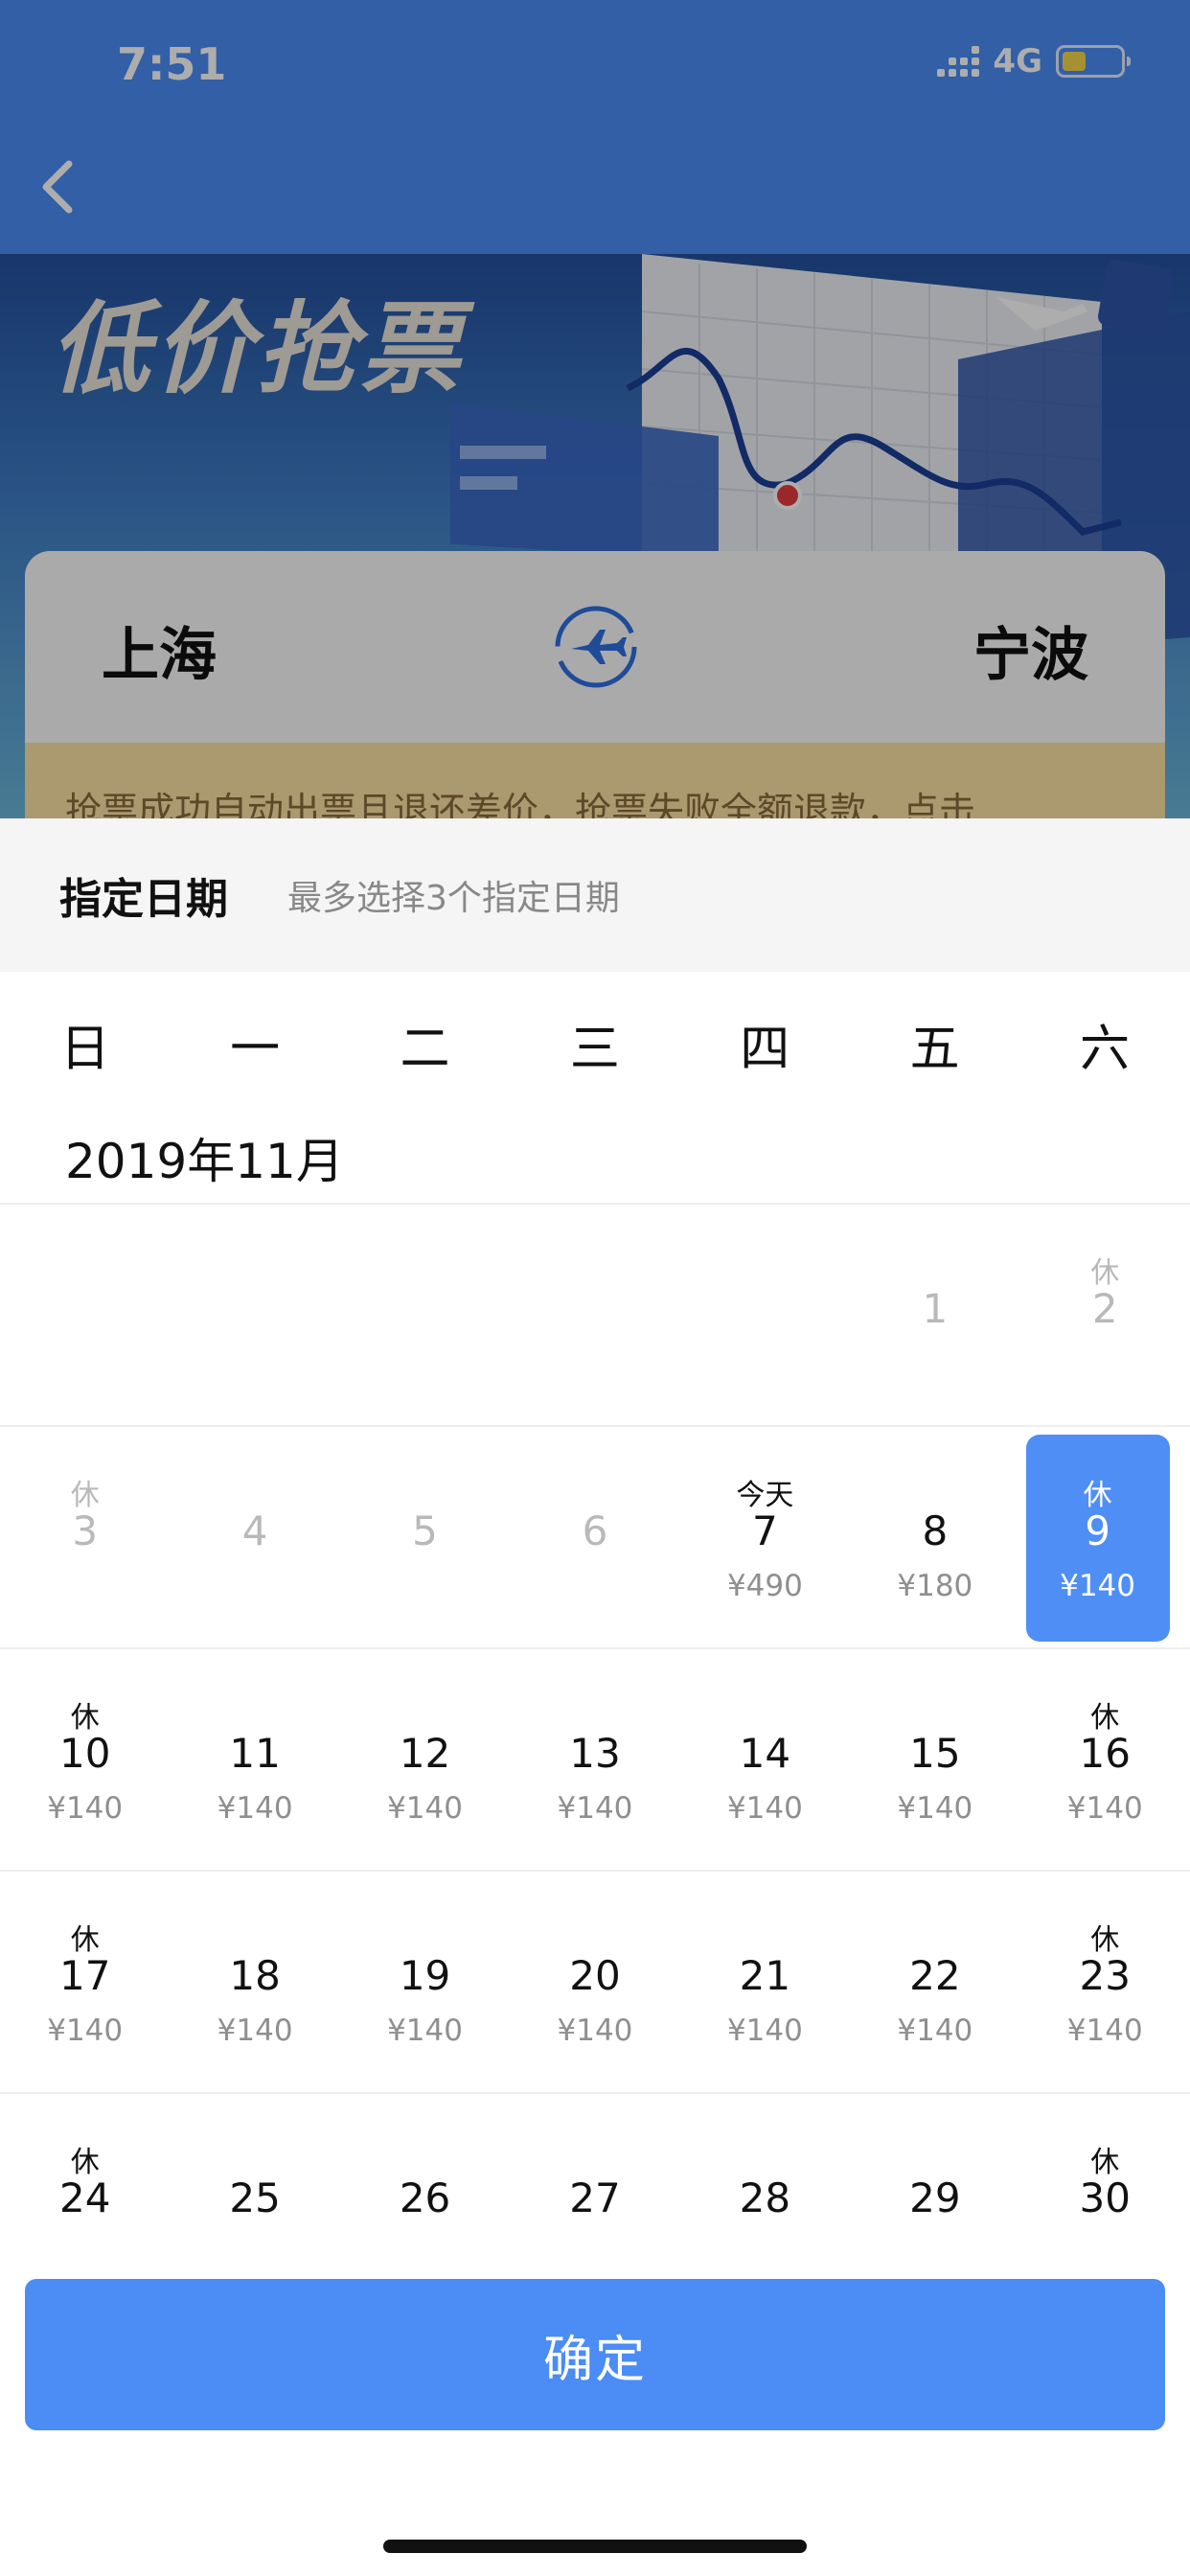 This screenshot has width=1190, height=2576. I want to click on day-cell-body: 25¥140, so click(255, 2167).